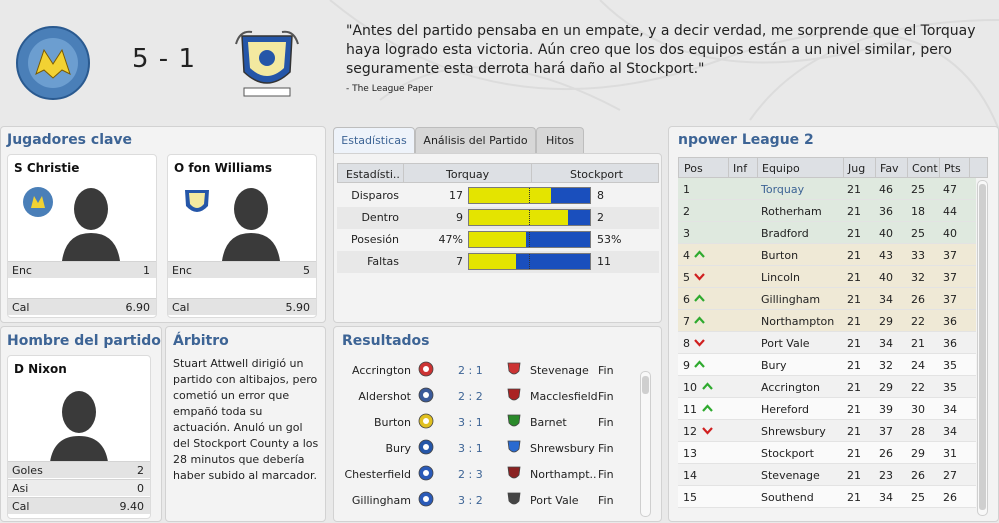 This screenshot has width=999, height=523. I want to click on league-col-fav: Fav, so click(889, 168).